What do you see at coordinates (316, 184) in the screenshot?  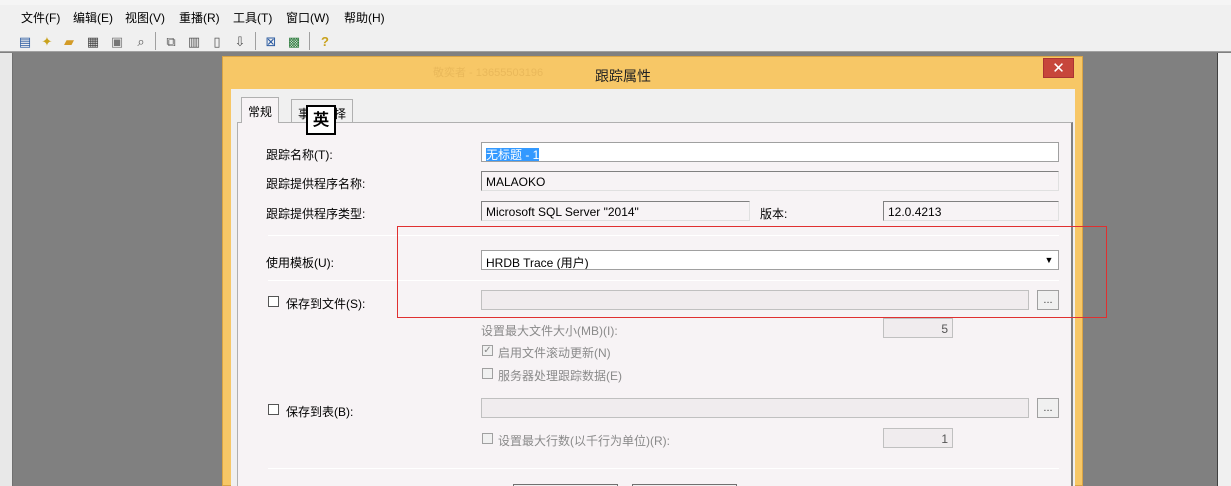 I see `provider-name-label: 跟踪提供程序名称:` at bounding box center [316, 184].